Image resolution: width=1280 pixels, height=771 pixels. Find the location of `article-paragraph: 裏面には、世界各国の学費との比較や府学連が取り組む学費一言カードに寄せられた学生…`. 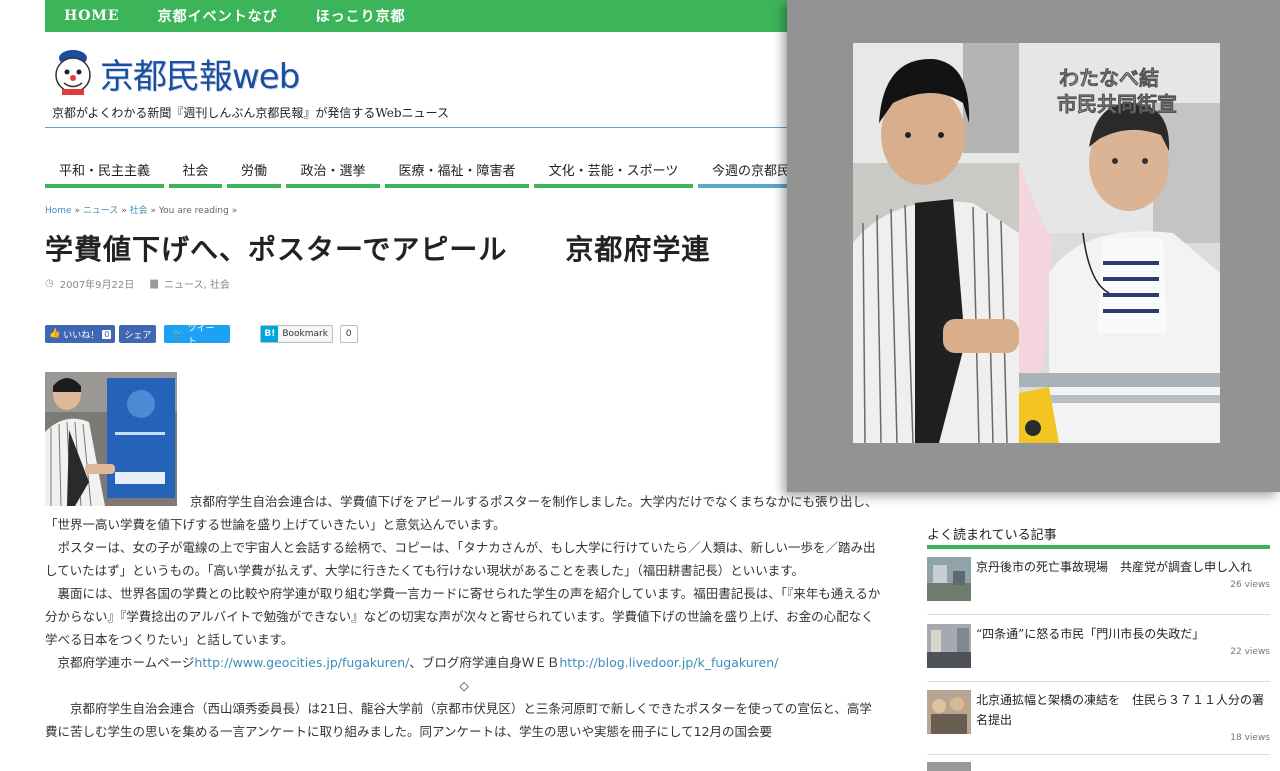

article-paragraph: 裏面には、世界各国の学費との比較や府学連が取り組む学費一言カードに寄せられた学生… is located at coordinates (463, 616).